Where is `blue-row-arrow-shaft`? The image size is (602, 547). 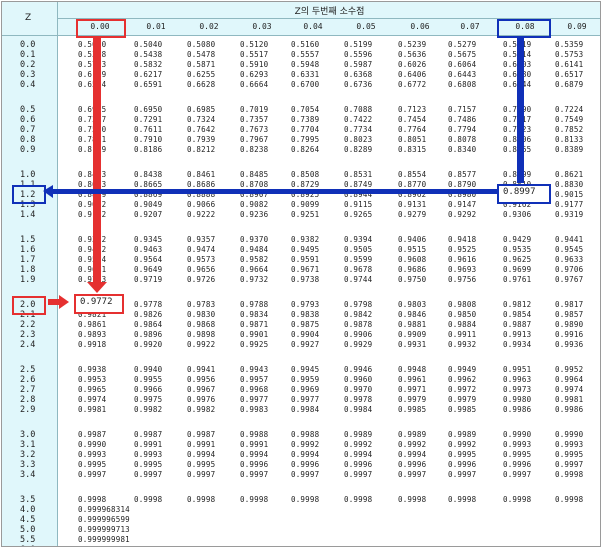
blue-row-arrow-shaft is located at coordinates (273, 191).